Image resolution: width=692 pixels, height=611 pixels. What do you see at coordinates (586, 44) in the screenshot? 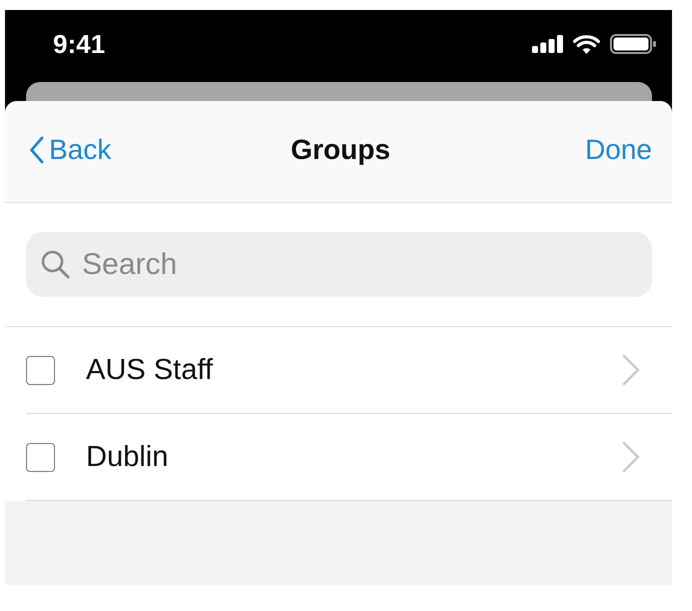
I see `wifi-icon` at bounding box center [586, 44].